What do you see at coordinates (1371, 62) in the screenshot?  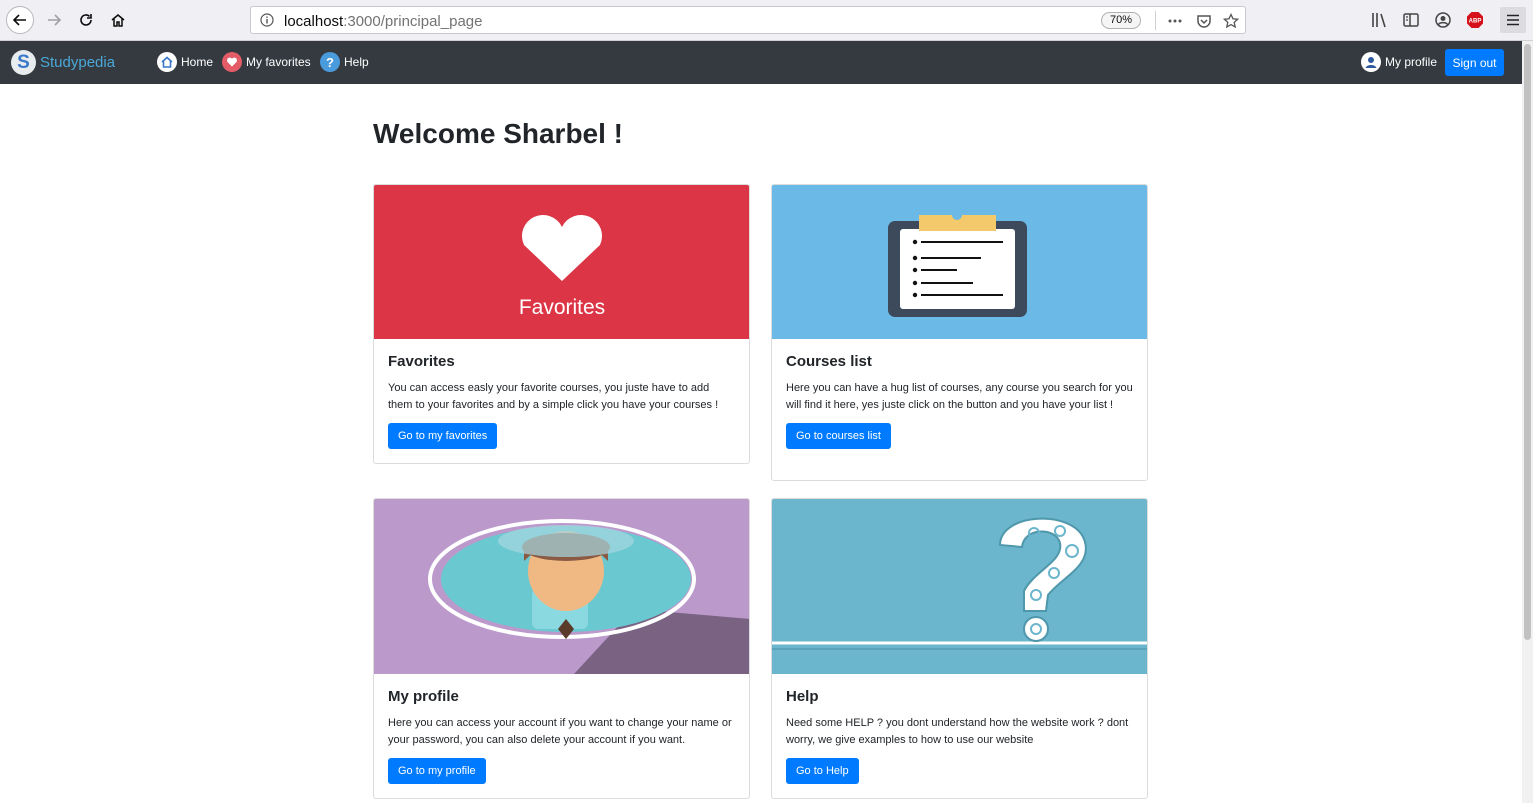 I see `user-icon` at bounding box center [1371, 62].